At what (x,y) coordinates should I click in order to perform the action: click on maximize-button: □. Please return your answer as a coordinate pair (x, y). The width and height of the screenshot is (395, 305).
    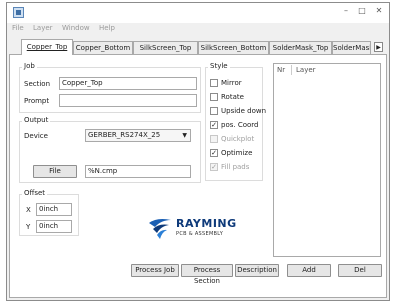
    Looking at the image, I should click on (362, 11).